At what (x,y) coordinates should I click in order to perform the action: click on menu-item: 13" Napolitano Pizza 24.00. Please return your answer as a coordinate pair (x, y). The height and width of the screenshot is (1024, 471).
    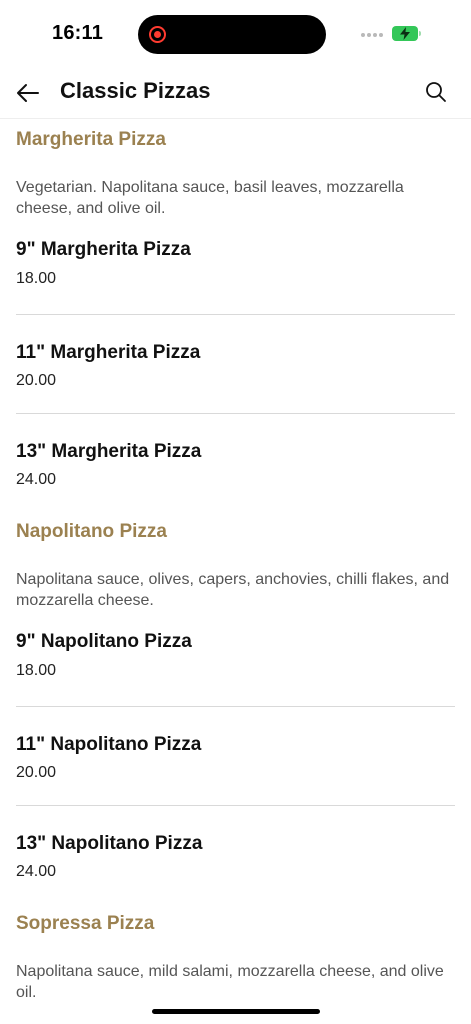
    Looking at the image, I should click on (235, 854).